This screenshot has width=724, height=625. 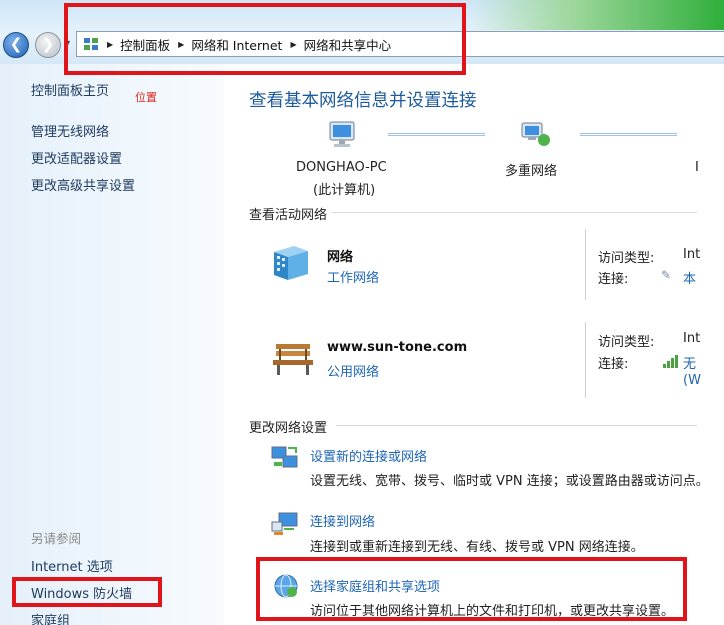 I want to click on active-networks-heading: 查看活动网络, so click(x=288, y=215).